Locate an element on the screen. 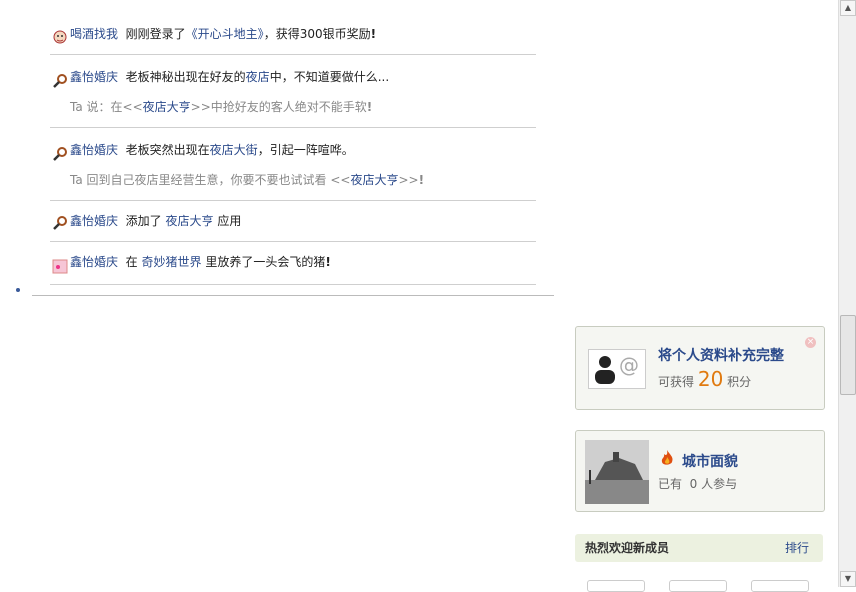  feed-text: 老板突然出现在 is located at coordinates (167, 150).